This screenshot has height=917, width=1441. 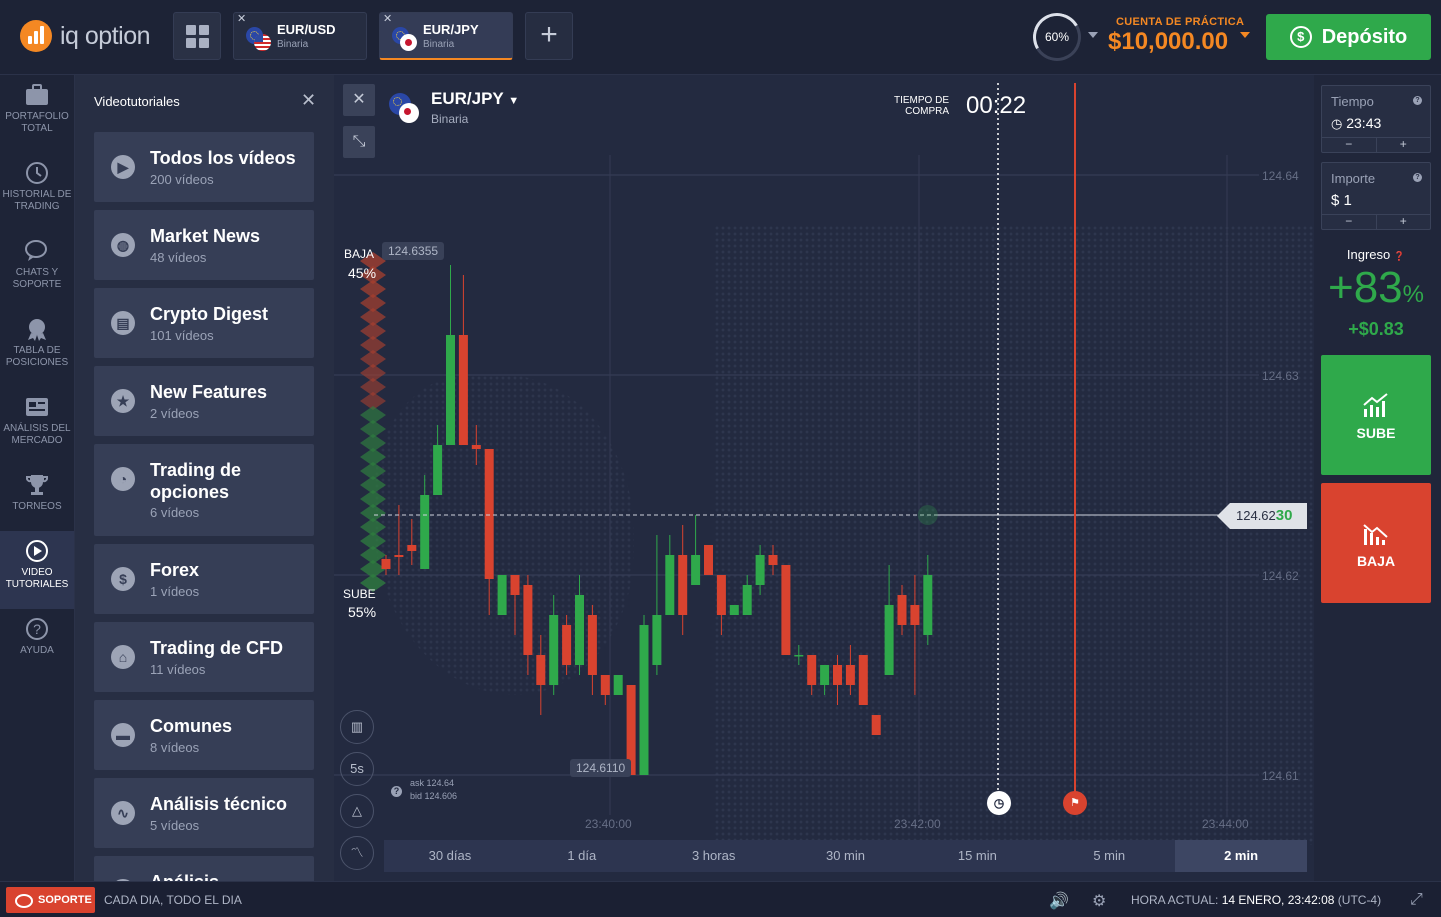 What do you see at coordinates (1376, 415) in the screenshot?
I see `call-button: SUBE` at bounding box center [1376, 415].